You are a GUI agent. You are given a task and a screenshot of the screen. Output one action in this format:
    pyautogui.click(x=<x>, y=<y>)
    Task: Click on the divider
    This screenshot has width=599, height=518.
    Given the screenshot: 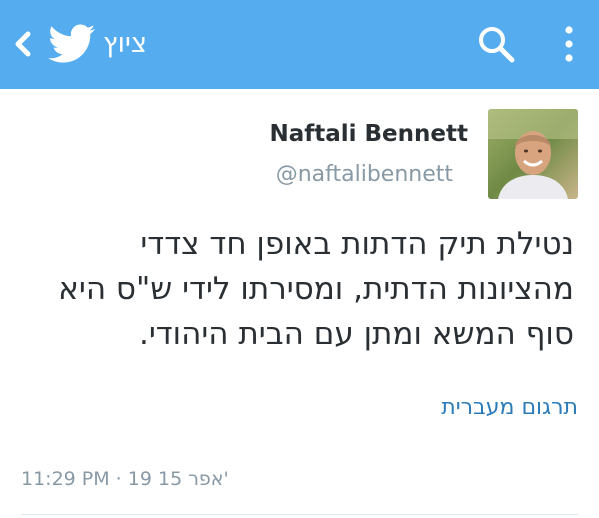 What is the action you would take?
    pyautogui.click(x=299, y=514)
    